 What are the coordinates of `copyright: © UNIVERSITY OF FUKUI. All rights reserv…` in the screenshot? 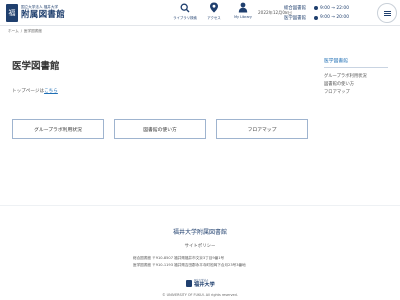 It's located at (200, 295).